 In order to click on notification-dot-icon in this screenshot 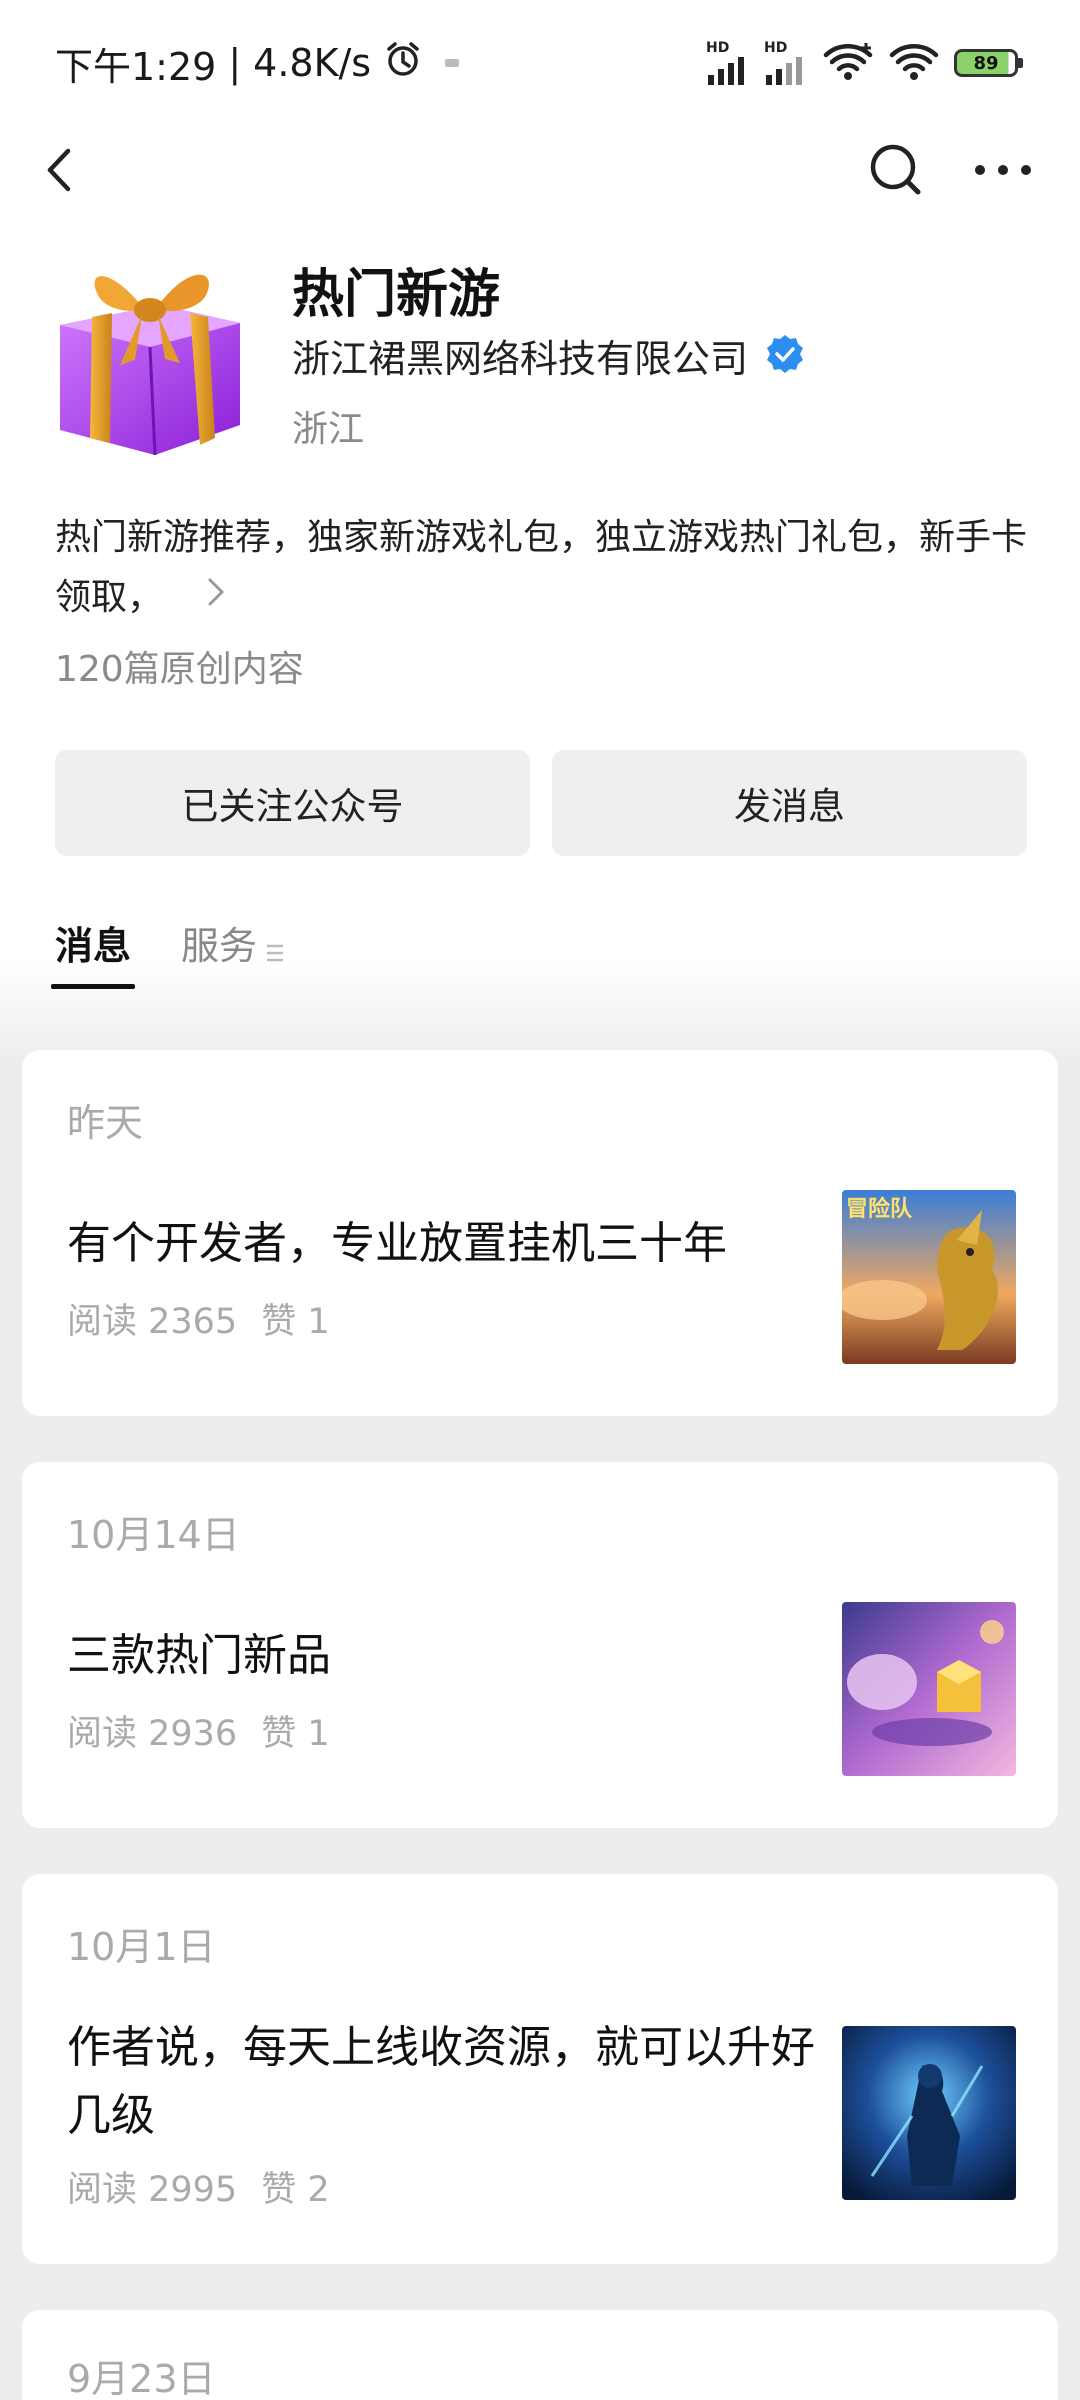, I will do `click(452, 63)`.